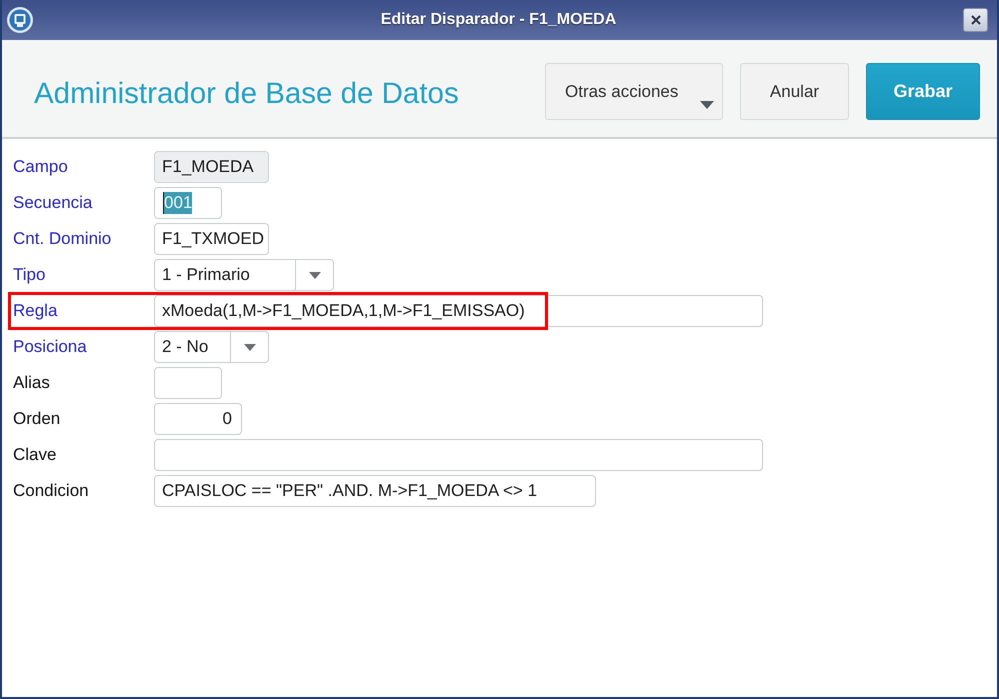  What do you see at coordinates (246, 93) in the screenshot?
I see `page-title: Administrador de Base de Datos` at bounding box center [246, 93].